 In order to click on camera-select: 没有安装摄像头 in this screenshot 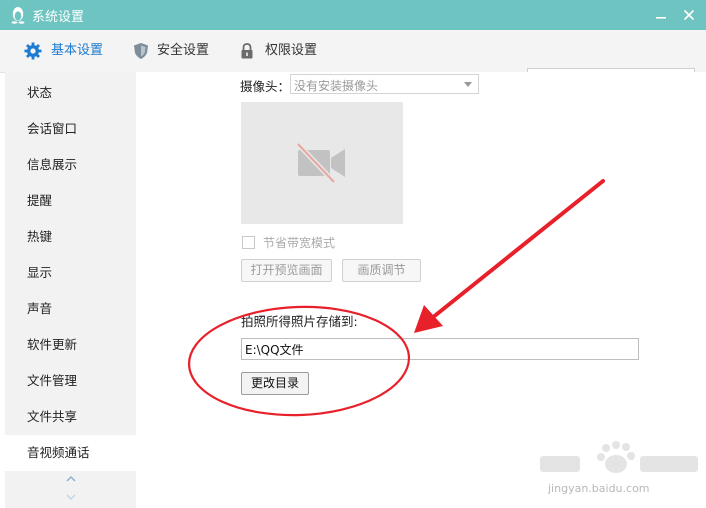, I will do `click(384, 84)`.